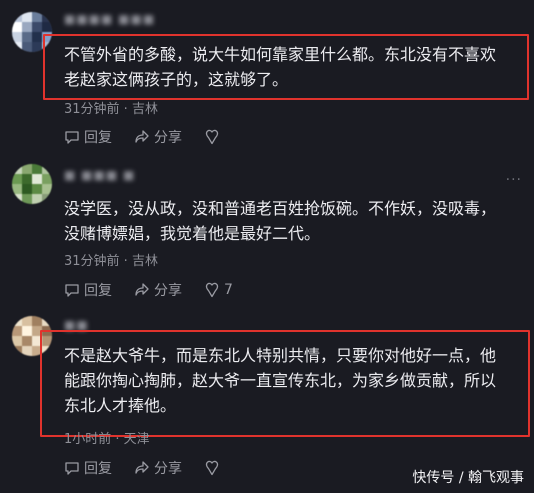 This screenshot has height=493, width=534. I want to click on username: ■■■■ ■■■, so click(109, 20).